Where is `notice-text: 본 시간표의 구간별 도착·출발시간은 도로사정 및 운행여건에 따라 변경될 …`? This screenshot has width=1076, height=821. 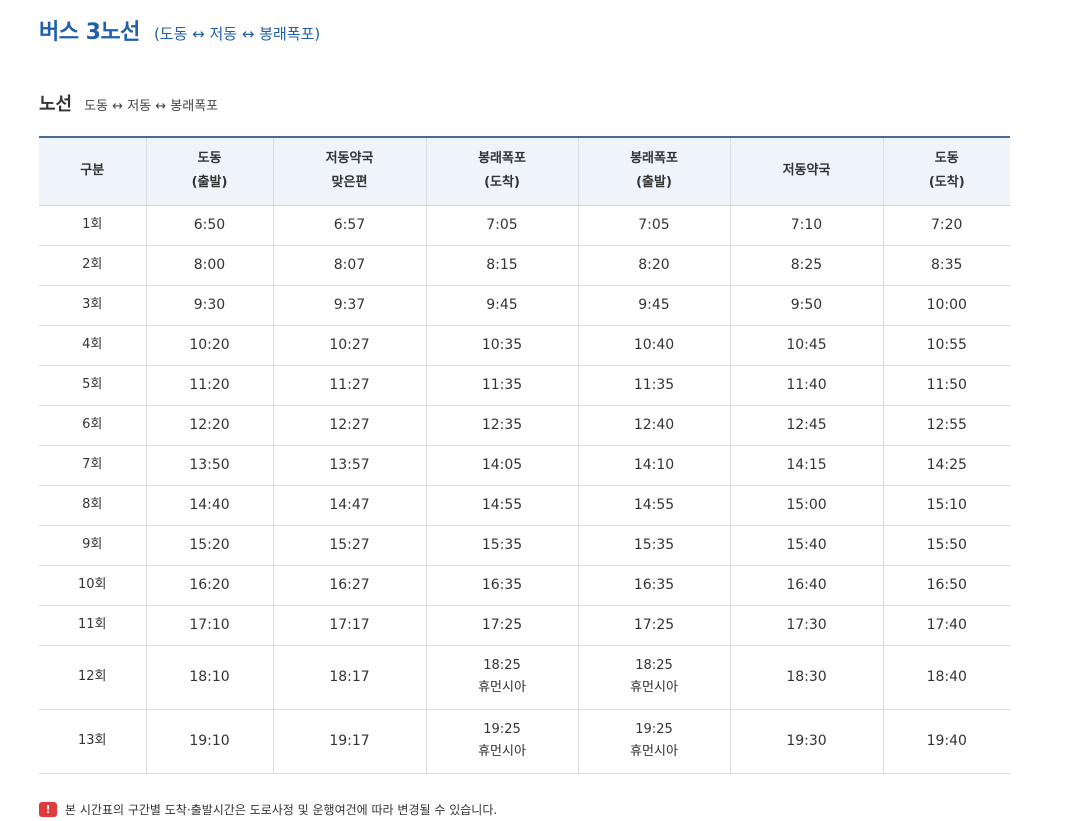
notice-text: 본 시간표의 구간별 도착·출발시간은 도로사정 및 운행여건에 따라 변경될 … is located at coordinates (281, 810).